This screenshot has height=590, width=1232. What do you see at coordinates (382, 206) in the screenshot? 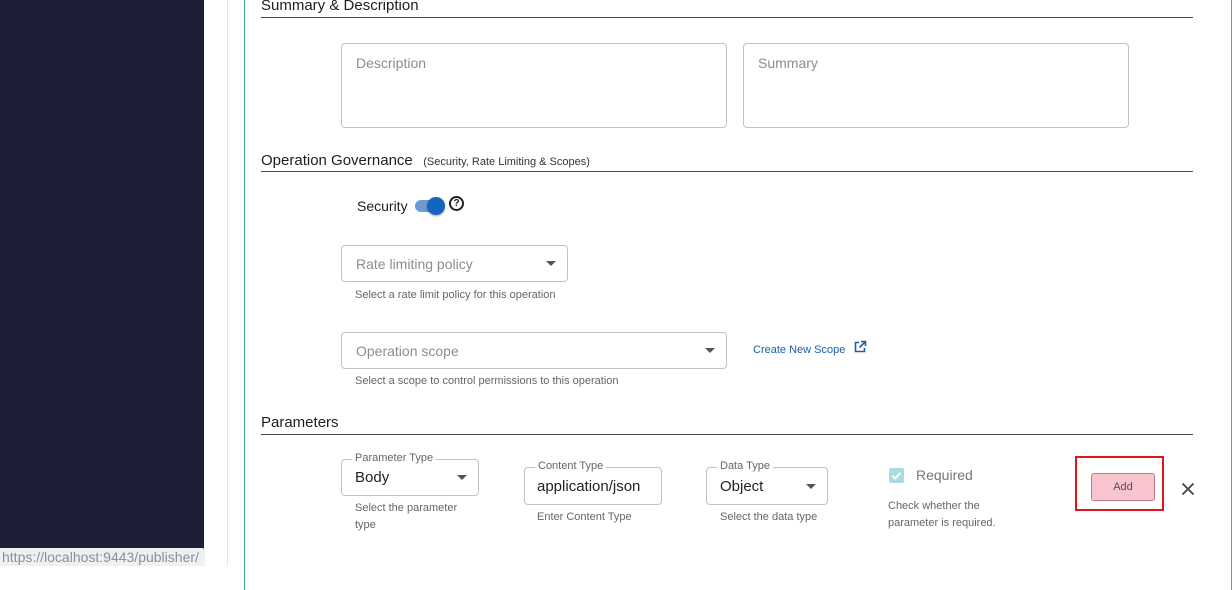
I see `security-label: Security` at bounding box center [382, 206].